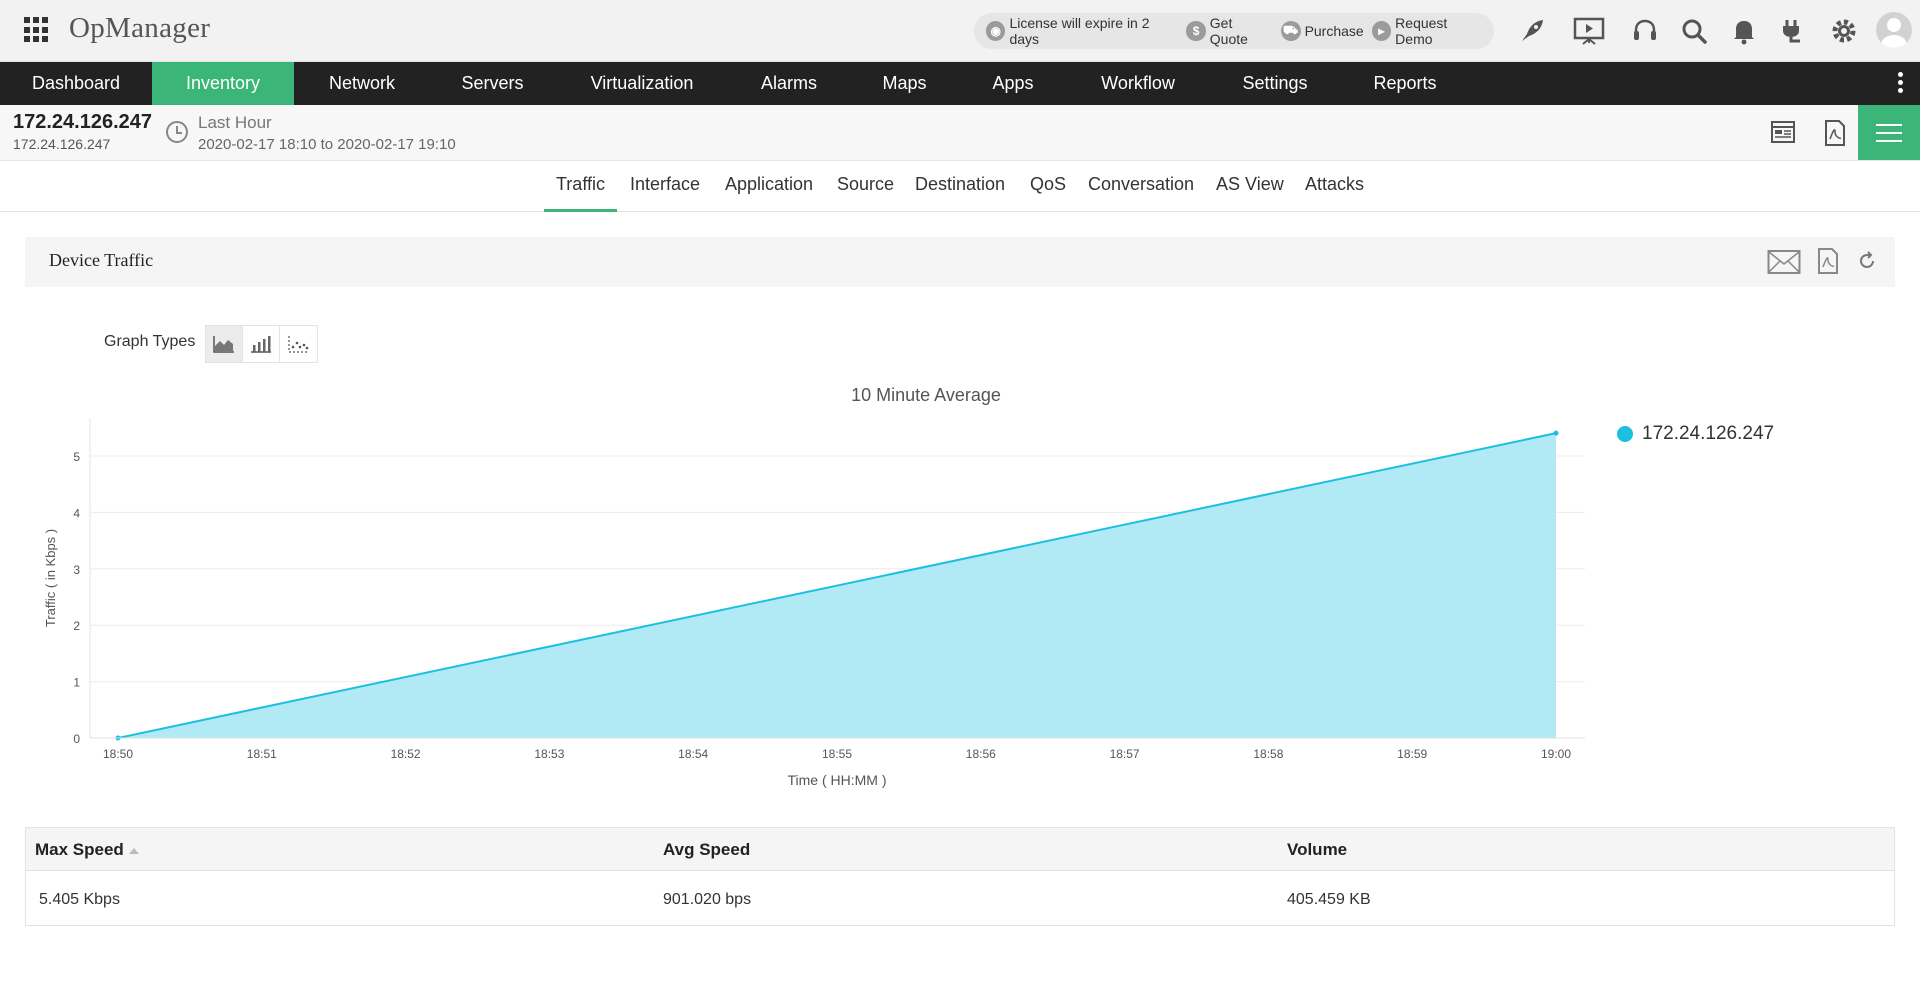 This screenshot has width=1920, height=987. I want to click on purchase-text: Purchase, so click(1334, 31).